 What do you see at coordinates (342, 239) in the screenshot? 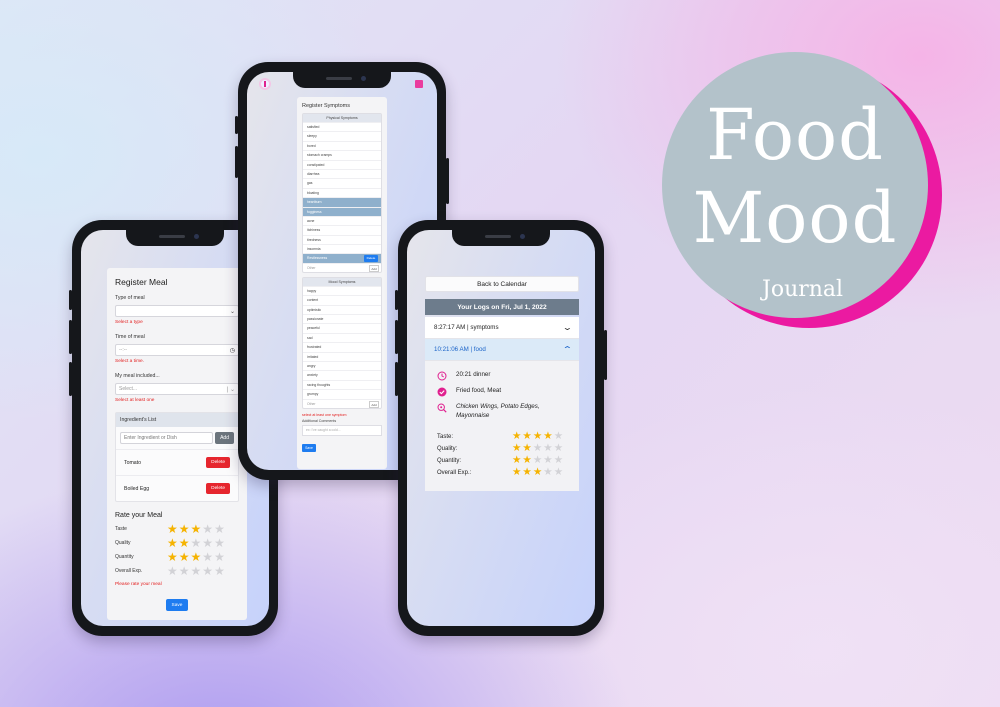
I see `symptom-option: tiredness` at bounding box center [342, 239].